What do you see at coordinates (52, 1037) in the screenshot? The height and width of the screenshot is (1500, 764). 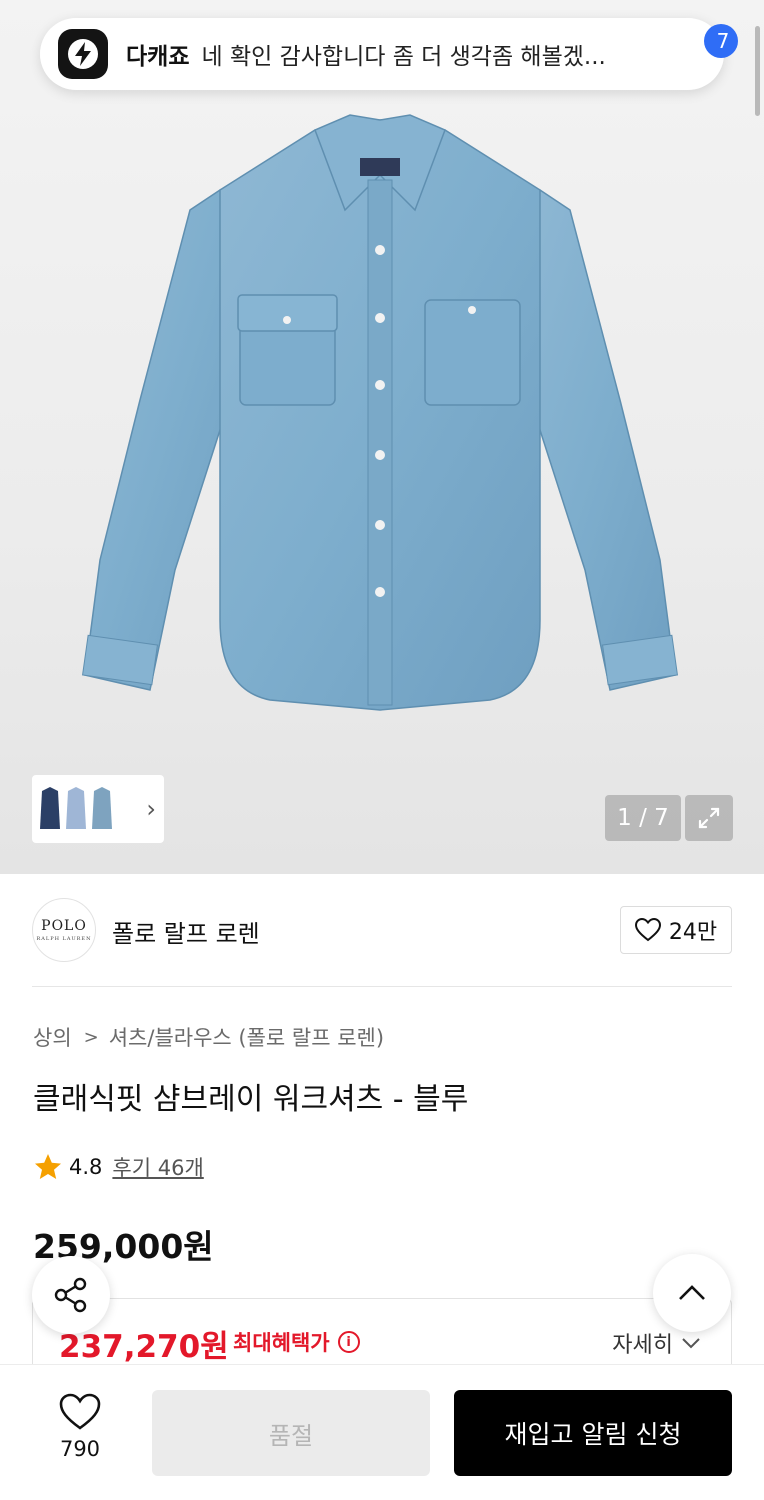 I see `breadcrumb-category: 상의` at bounding box center [52, 1037].